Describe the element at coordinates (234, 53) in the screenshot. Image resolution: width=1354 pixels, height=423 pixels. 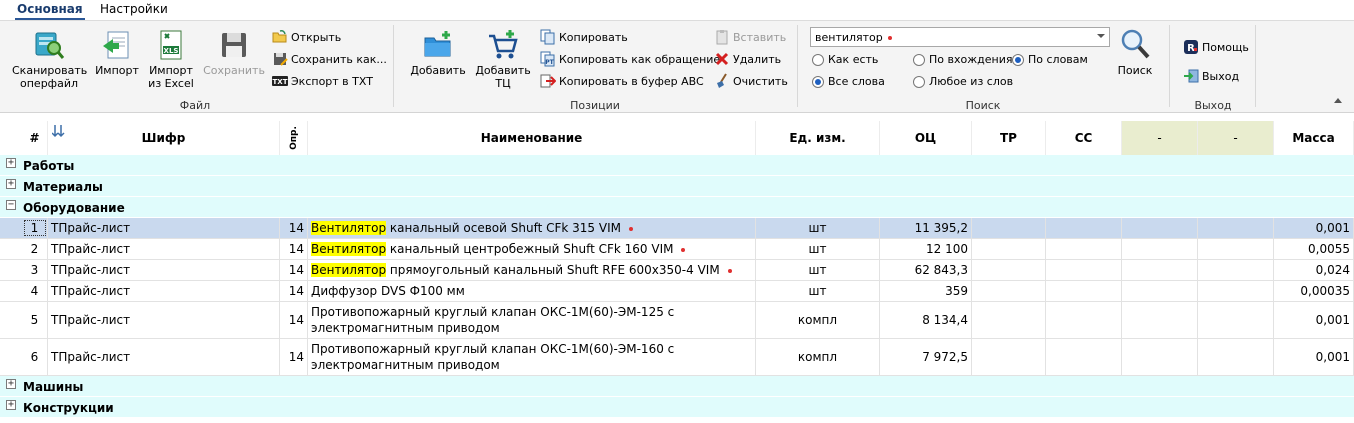
I see `save-button: Сохранить` at that location.